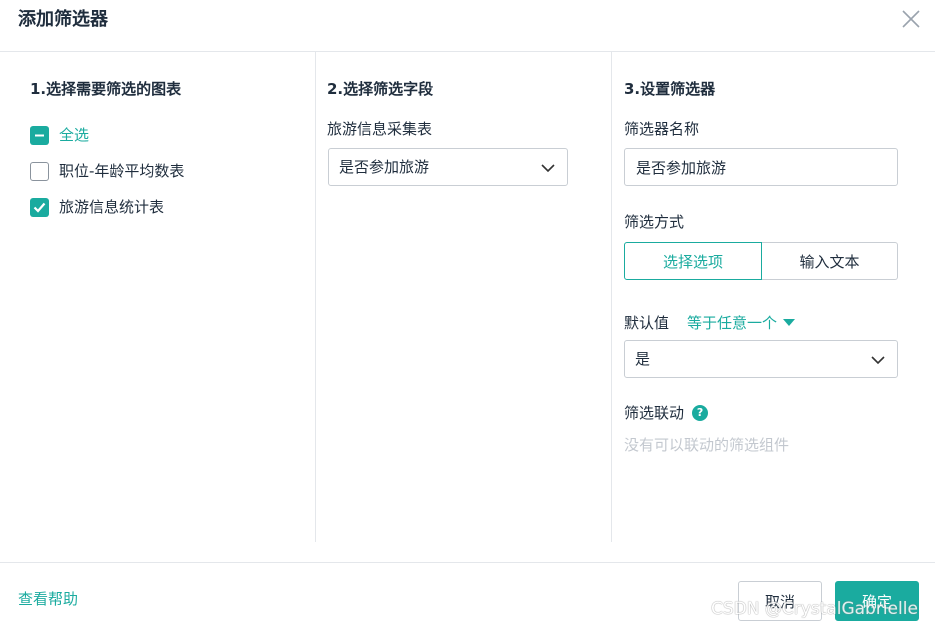  I want to click on field-select-value: 是否参加旅游, so click(384, 167).